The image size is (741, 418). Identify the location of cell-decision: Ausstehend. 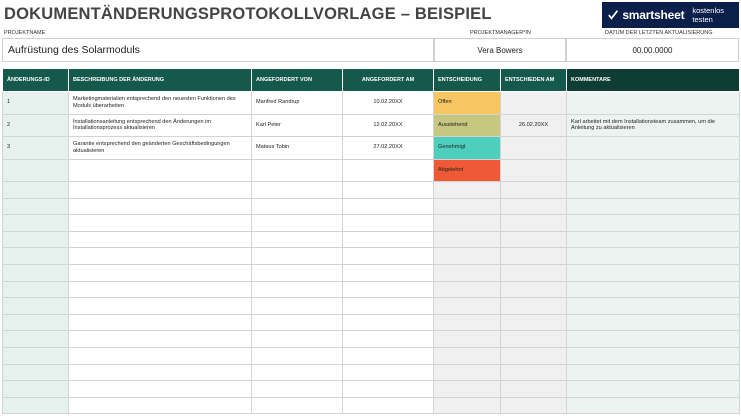
(467, 125).